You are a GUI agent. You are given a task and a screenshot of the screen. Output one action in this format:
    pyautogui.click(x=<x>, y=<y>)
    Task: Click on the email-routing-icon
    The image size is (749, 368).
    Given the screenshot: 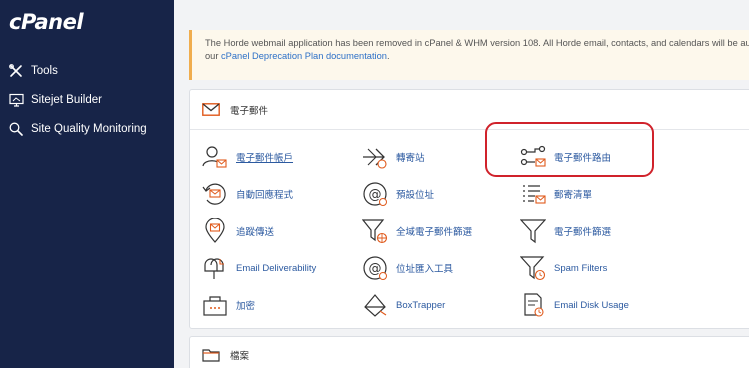 What is the action you would take?
    pyautogui.click(x=533, y=157)
    